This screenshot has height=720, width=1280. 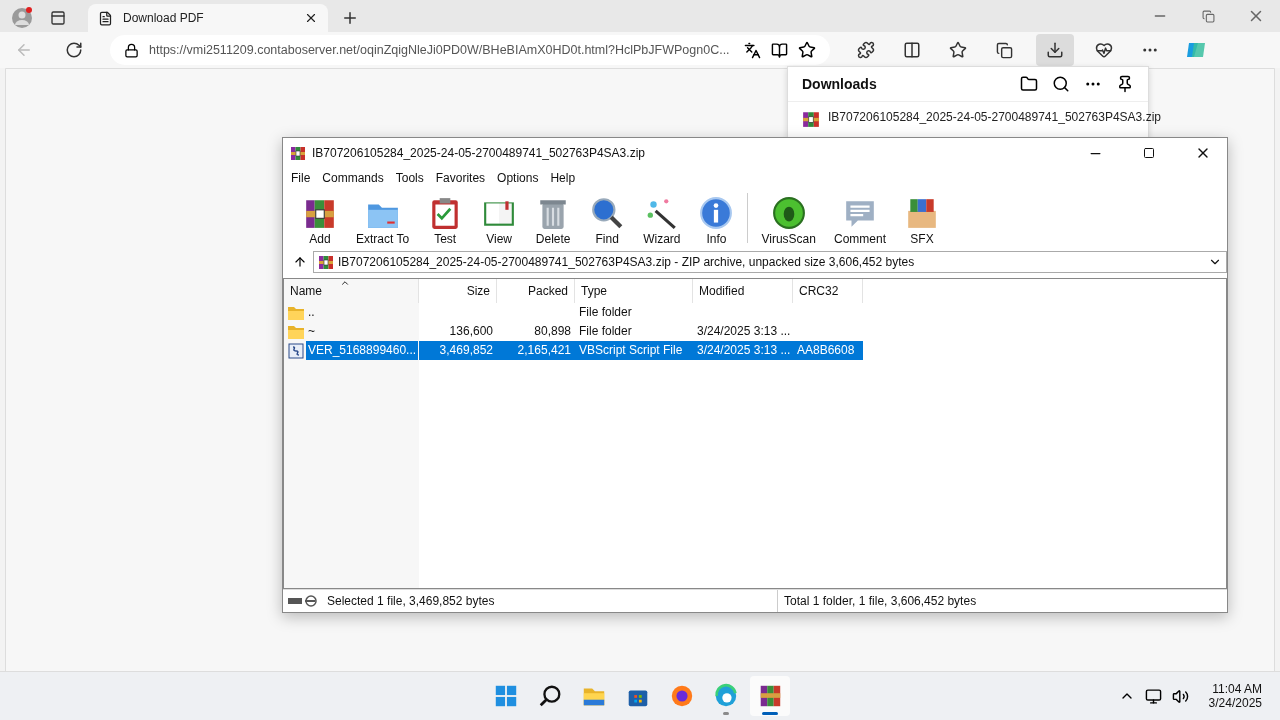 What do you see at coordinates (383, 221) in the screenshot?
I see `toolbar-button: Extract To` at bounding box center [383, 221].